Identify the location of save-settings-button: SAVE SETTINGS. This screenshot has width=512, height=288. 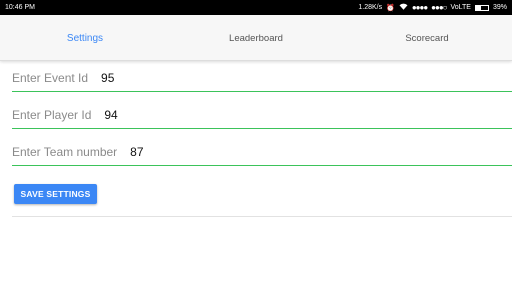
(55, 194).